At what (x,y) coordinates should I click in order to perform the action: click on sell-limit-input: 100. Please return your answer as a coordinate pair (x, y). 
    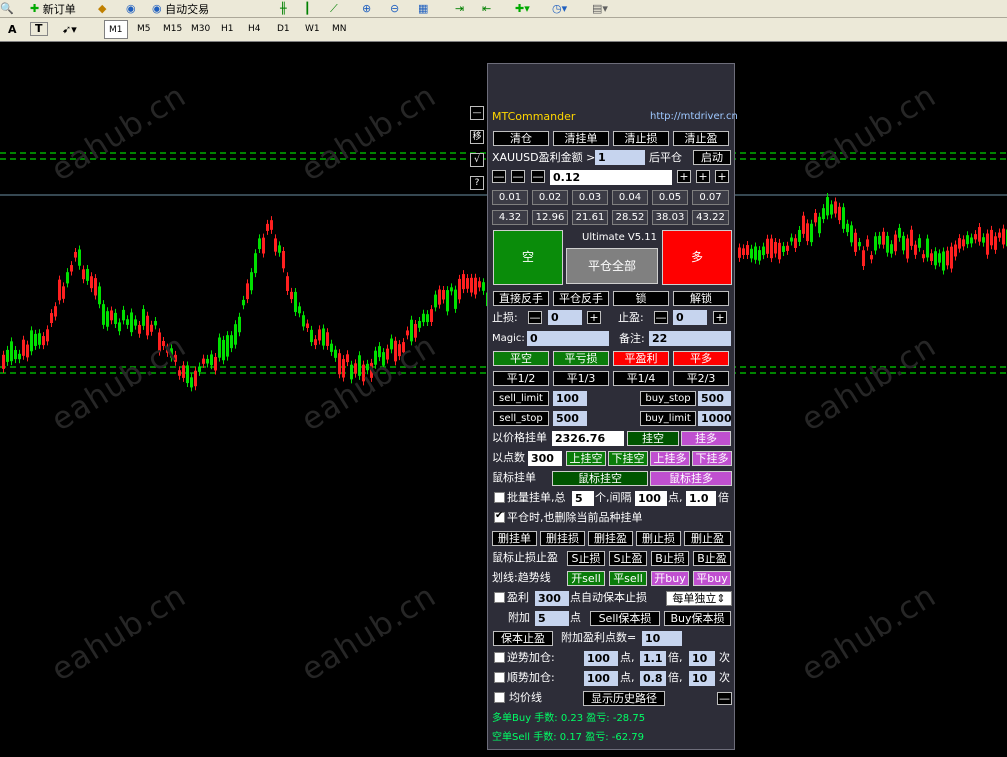
    Looking at the image, I should click on (570, 398).